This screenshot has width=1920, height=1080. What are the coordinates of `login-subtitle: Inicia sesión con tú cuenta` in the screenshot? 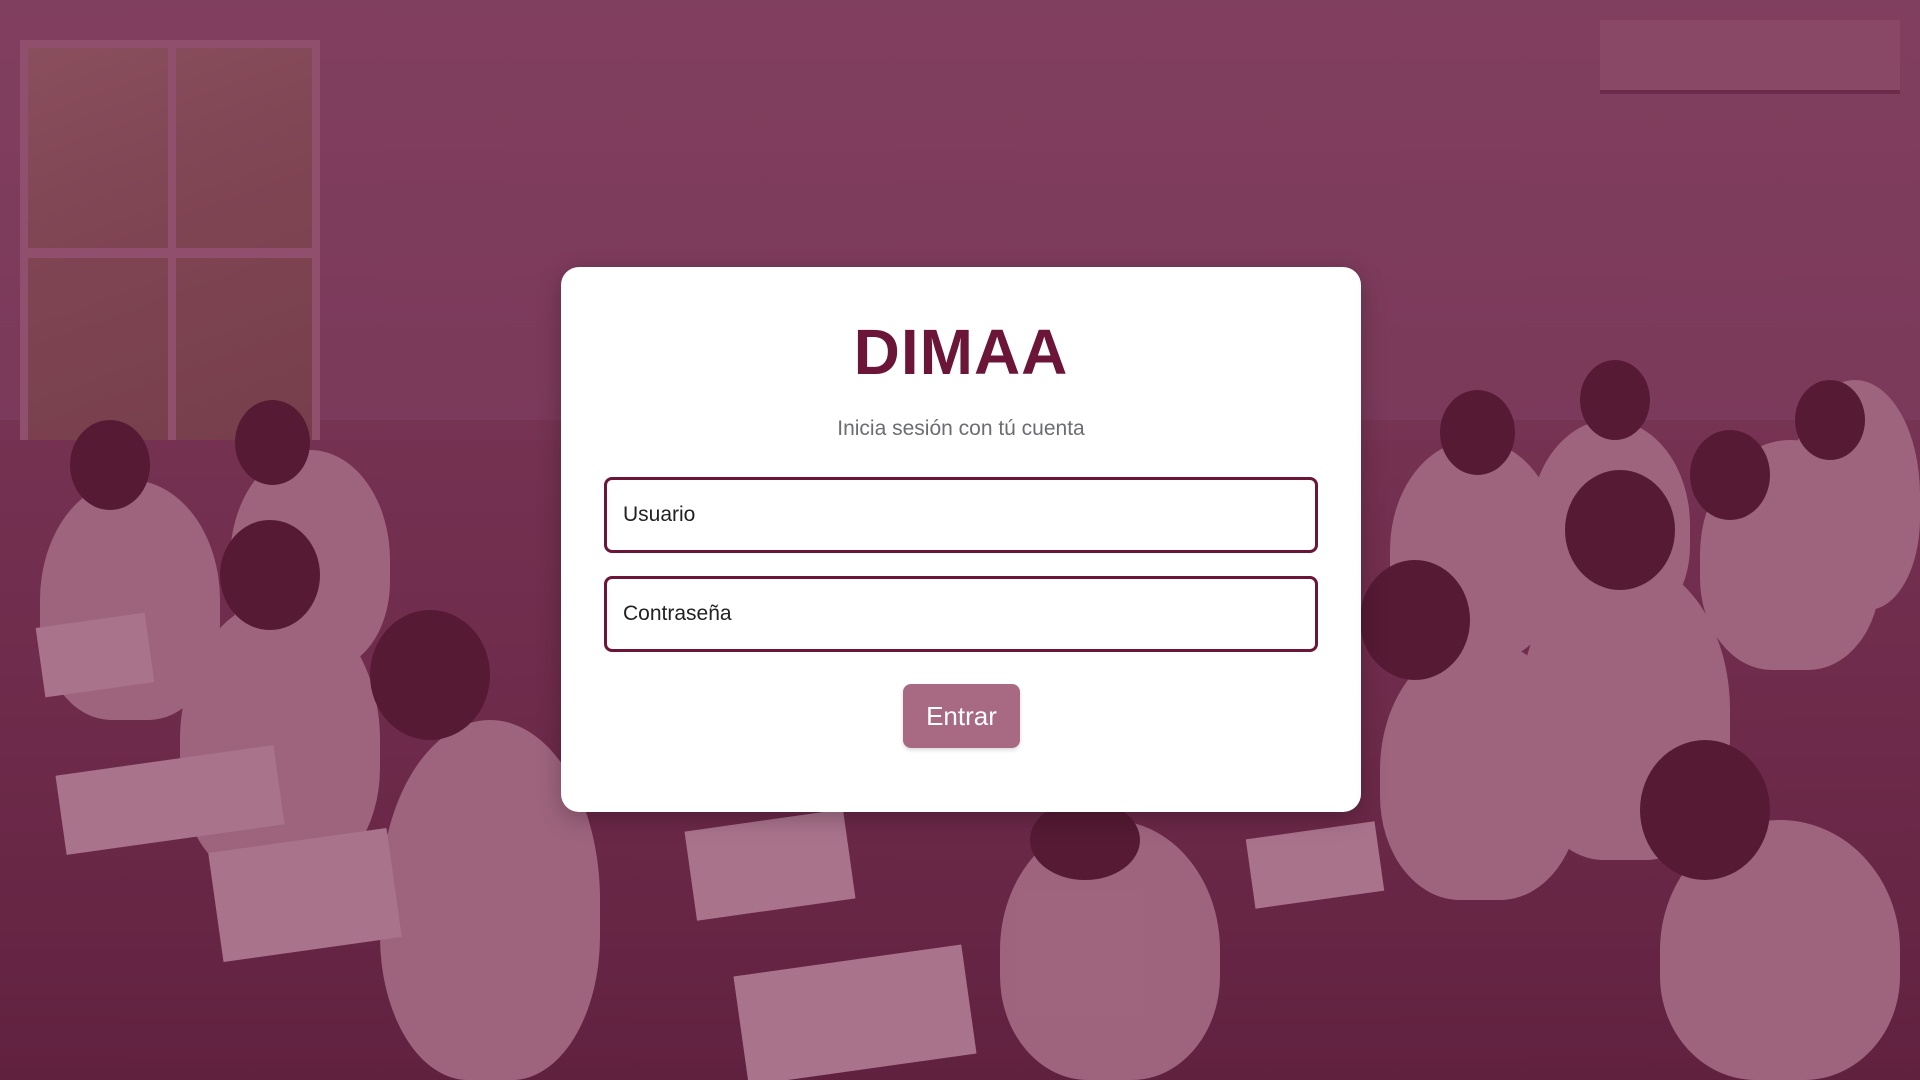 It's located at (961, 428).